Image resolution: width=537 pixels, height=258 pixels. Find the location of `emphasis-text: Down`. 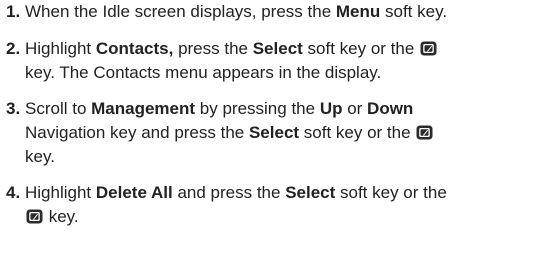

emphasis-text: Down is located at coordinates (390, 108).